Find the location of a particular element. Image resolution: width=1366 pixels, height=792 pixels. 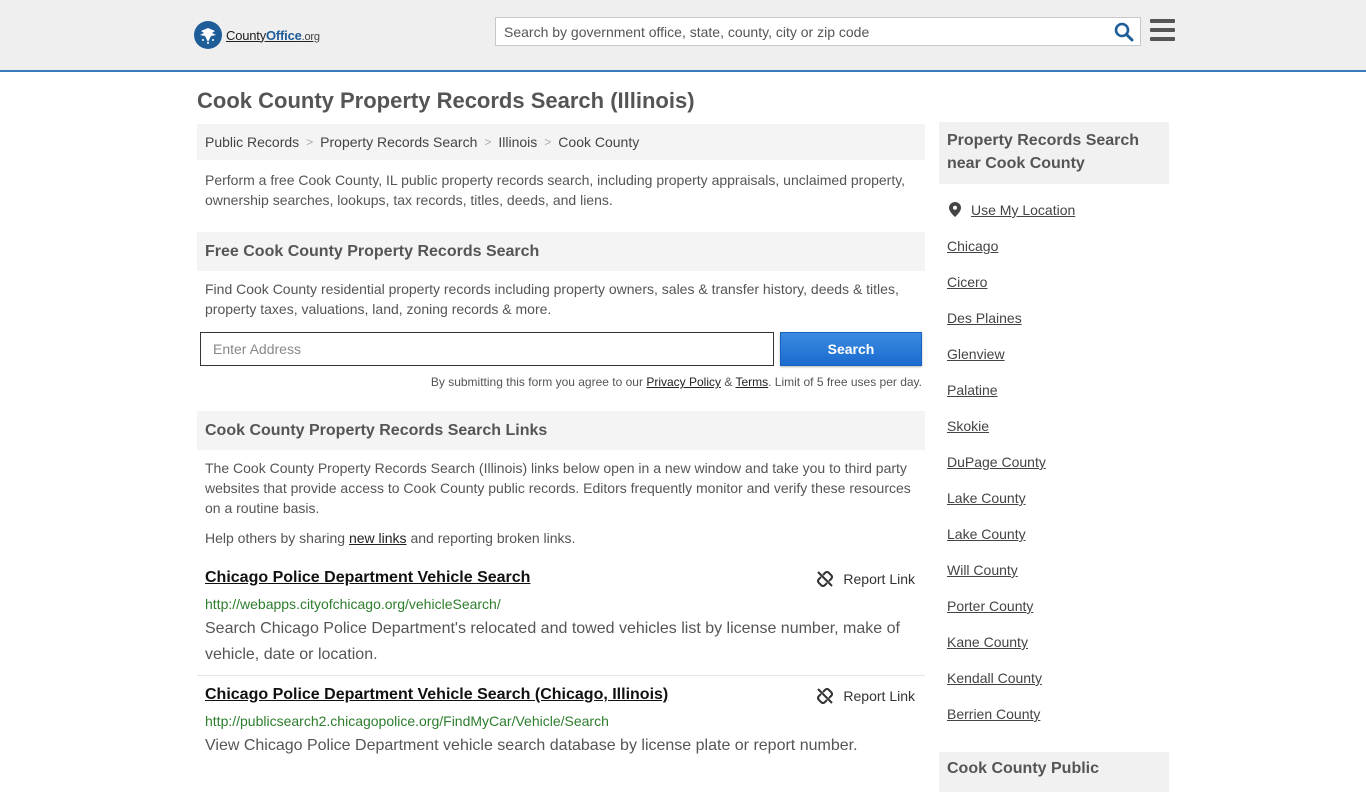

address-search-button: Search is located at coordinates (851, 349).